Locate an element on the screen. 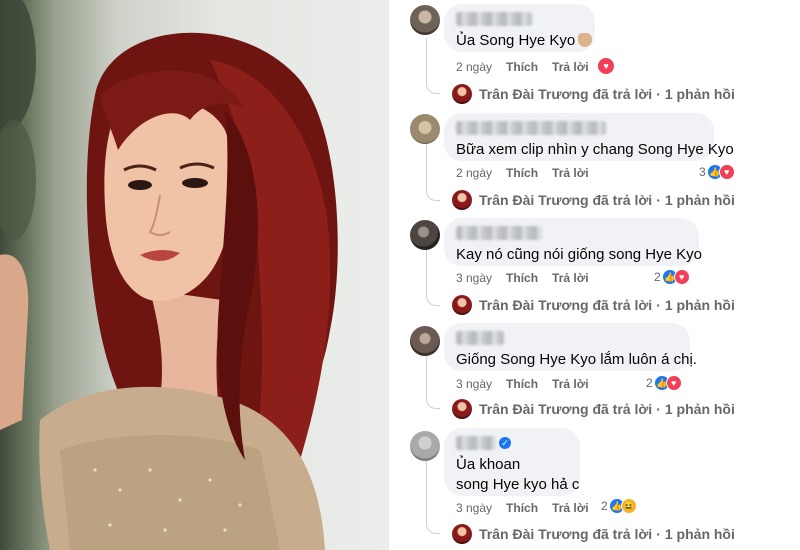  comment-text: Kay nó cũng nói giống song Hye Kyo is located at coordinates (579, 254).